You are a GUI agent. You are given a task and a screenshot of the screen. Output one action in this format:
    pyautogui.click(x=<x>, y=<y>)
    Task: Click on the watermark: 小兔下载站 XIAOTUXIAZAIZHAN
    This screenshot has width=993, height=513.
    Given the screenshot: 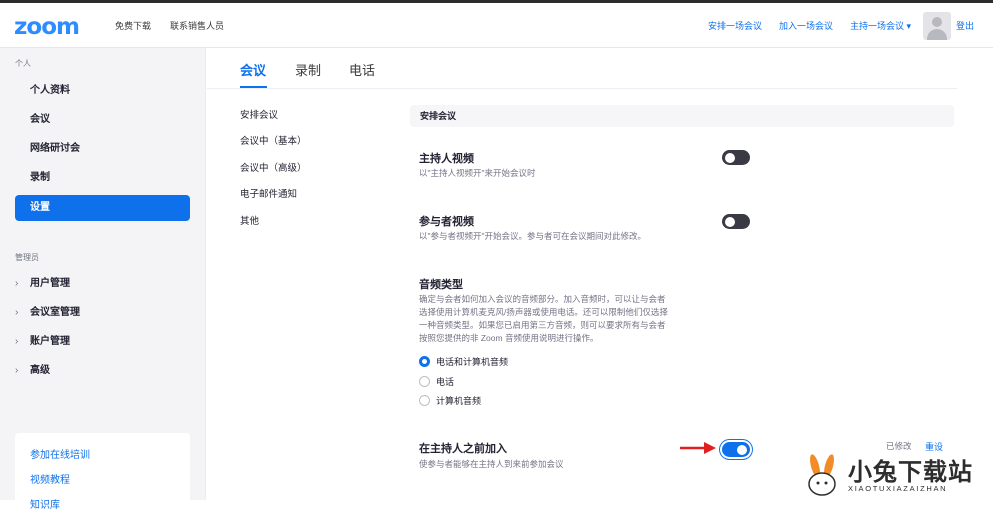 What is the action you would take?
    pyautogui.click(x=894, y=474)
    